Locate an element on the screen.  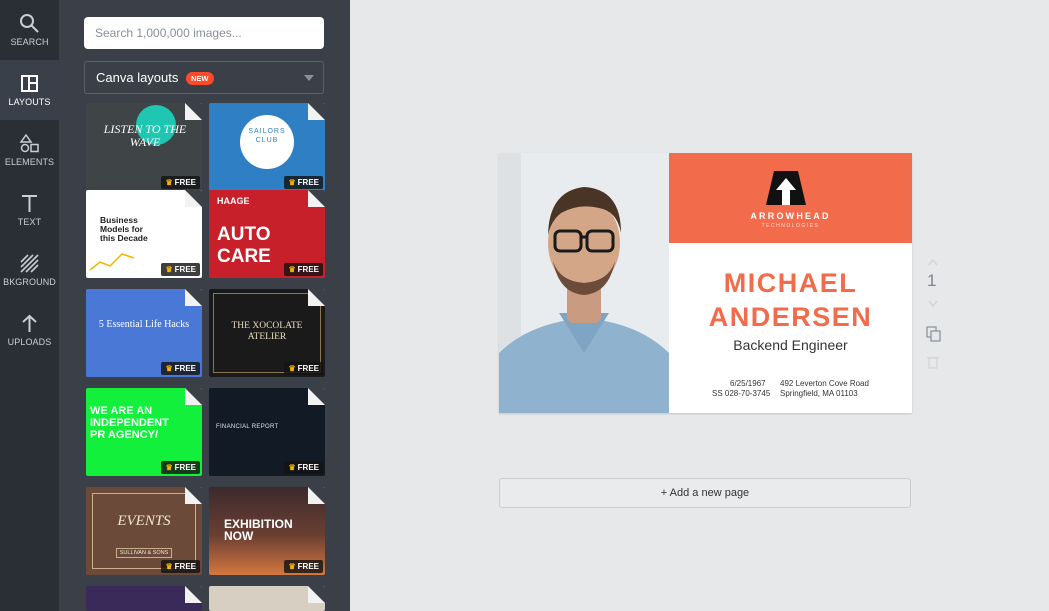
duplicate-page-icon is located at coordinates (933, 334).